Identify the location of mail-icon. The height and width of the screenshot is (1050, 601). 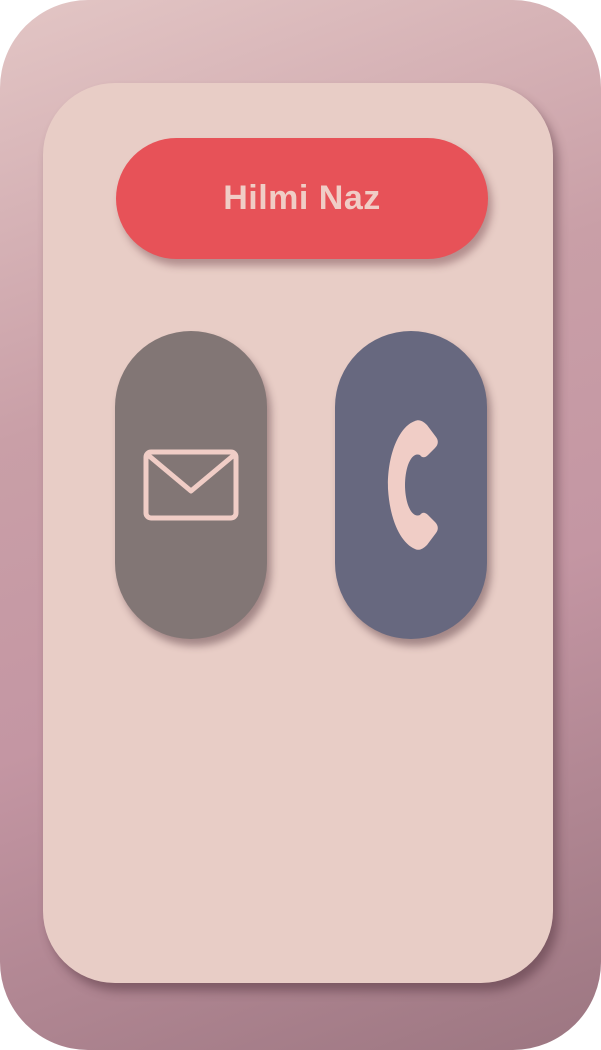
(191, 485).